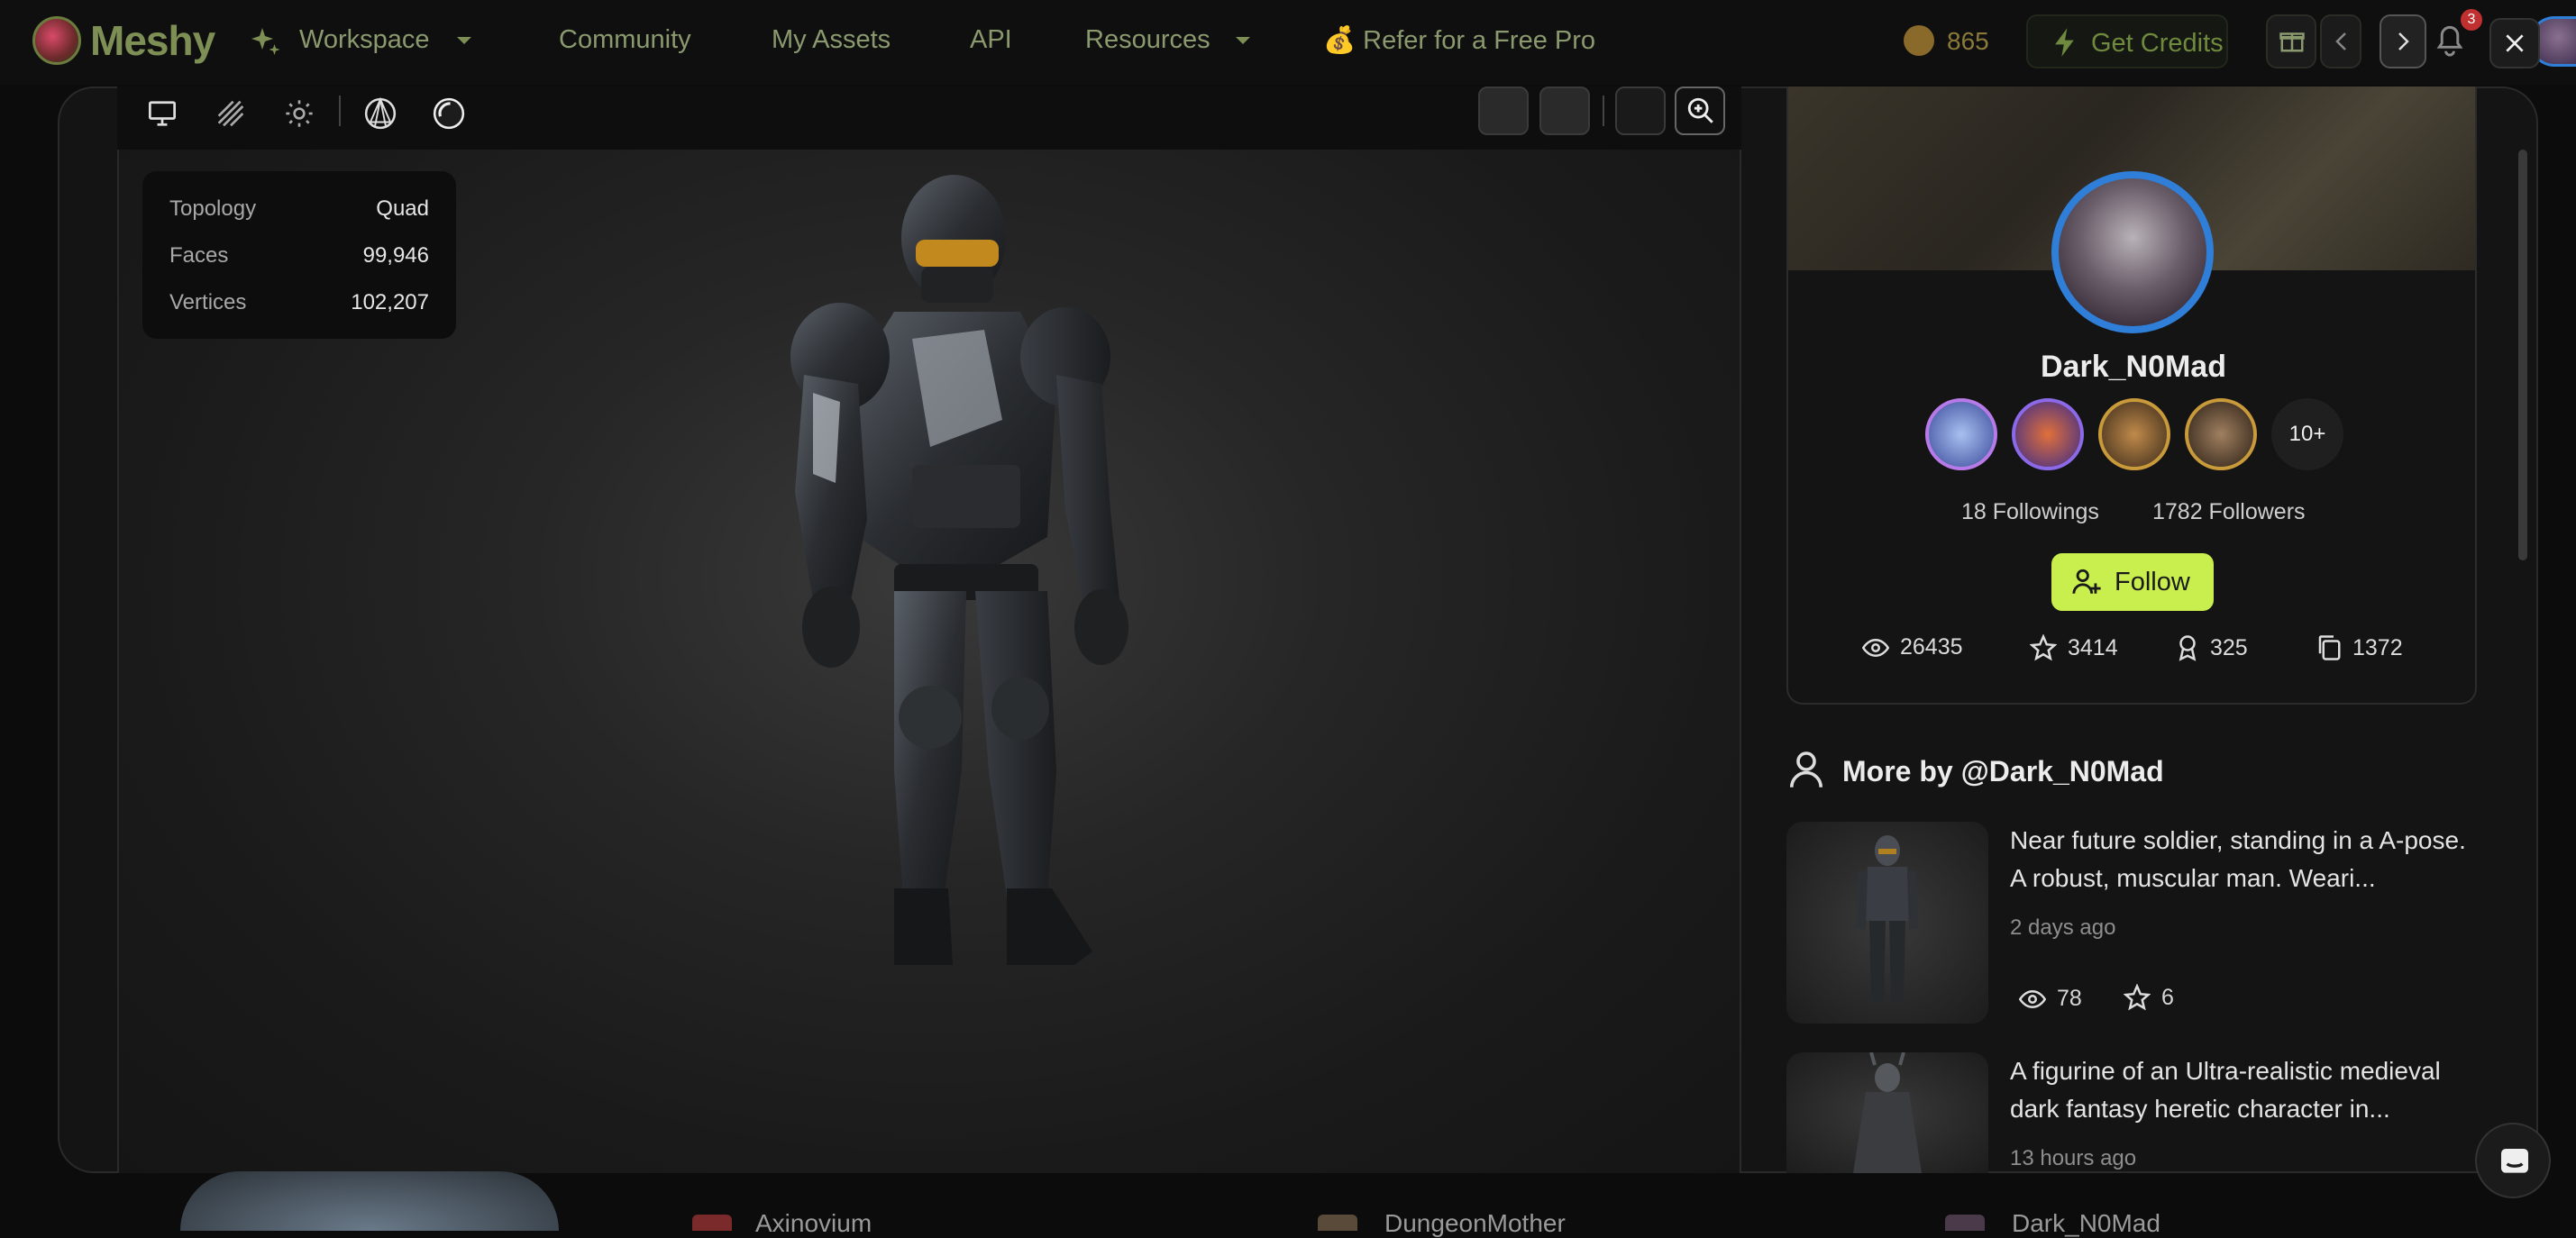 The width and height of the screenshot is (2576, 1238). I want to click on follow-button: Follow, so click(2132, 582).